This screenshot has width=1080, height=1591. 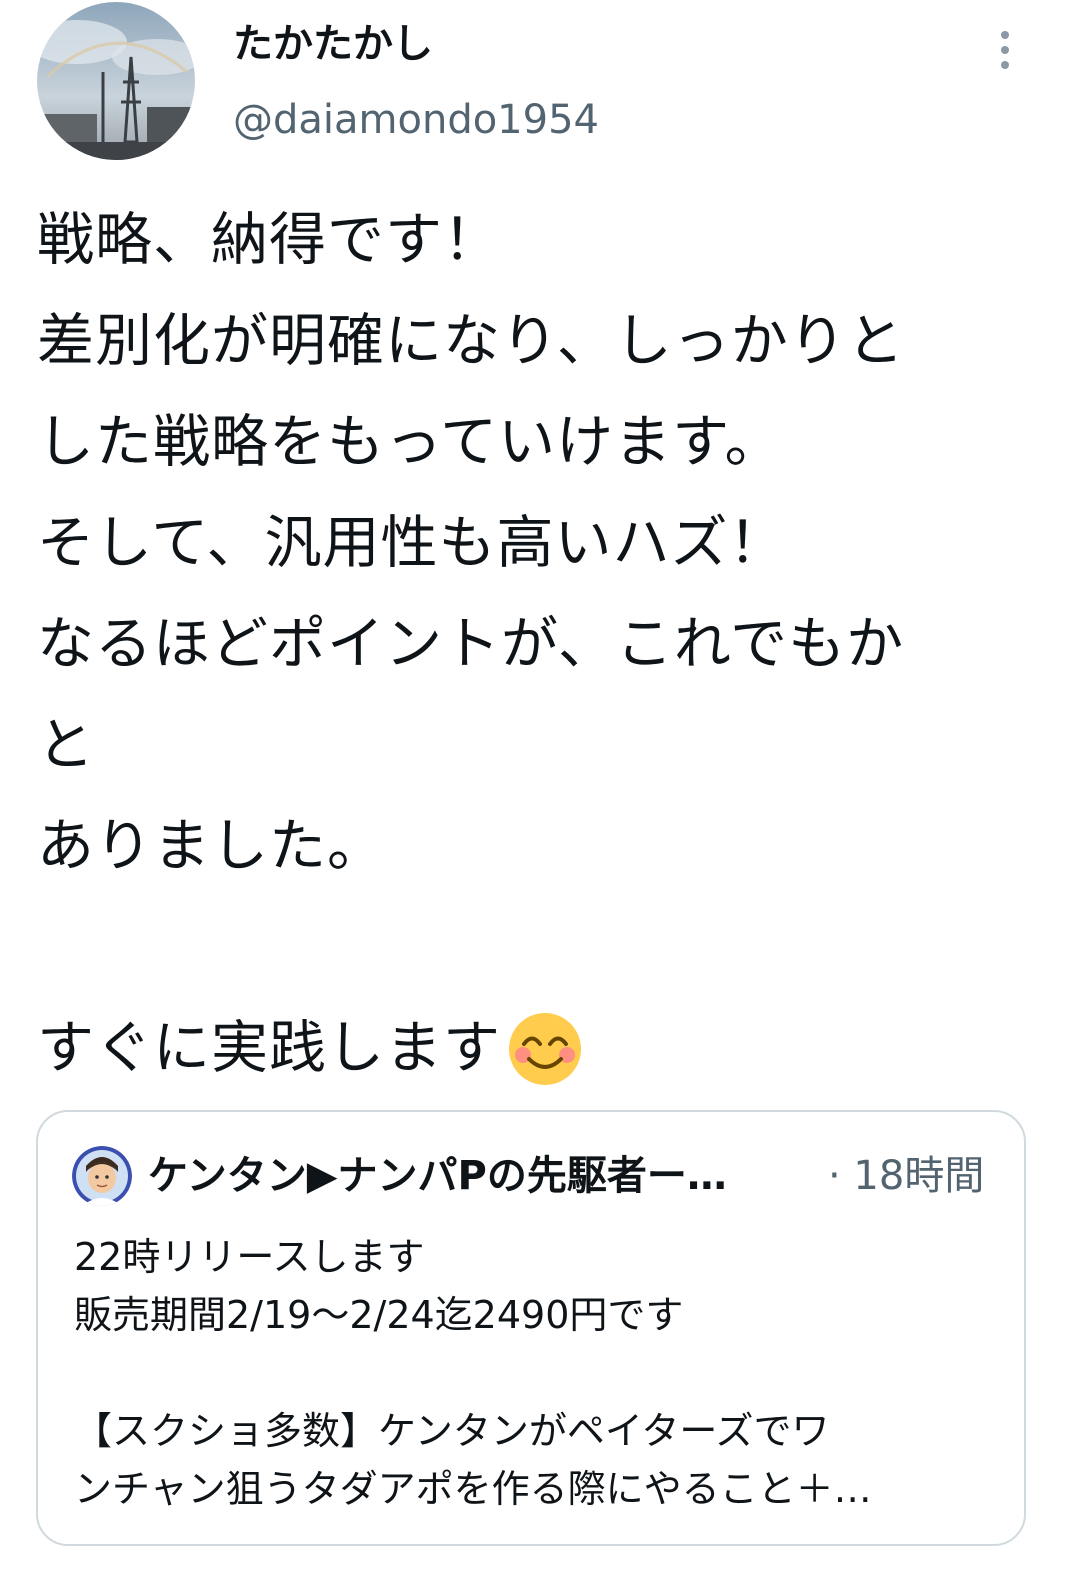 I want to click on tweet-line: すぐに実践します, so click(x=269, y=1048).